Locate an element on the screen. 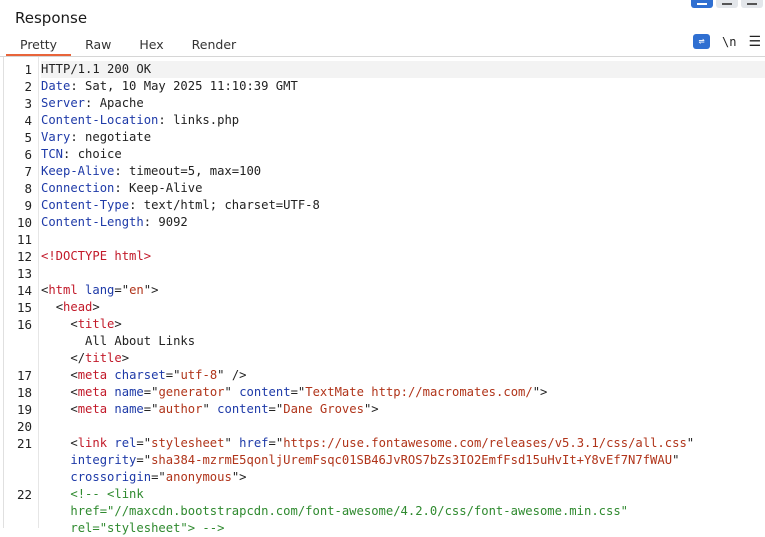 This screenshot has width=765, height=537. tab-hex: Hex is located at coordinates (151, 46).